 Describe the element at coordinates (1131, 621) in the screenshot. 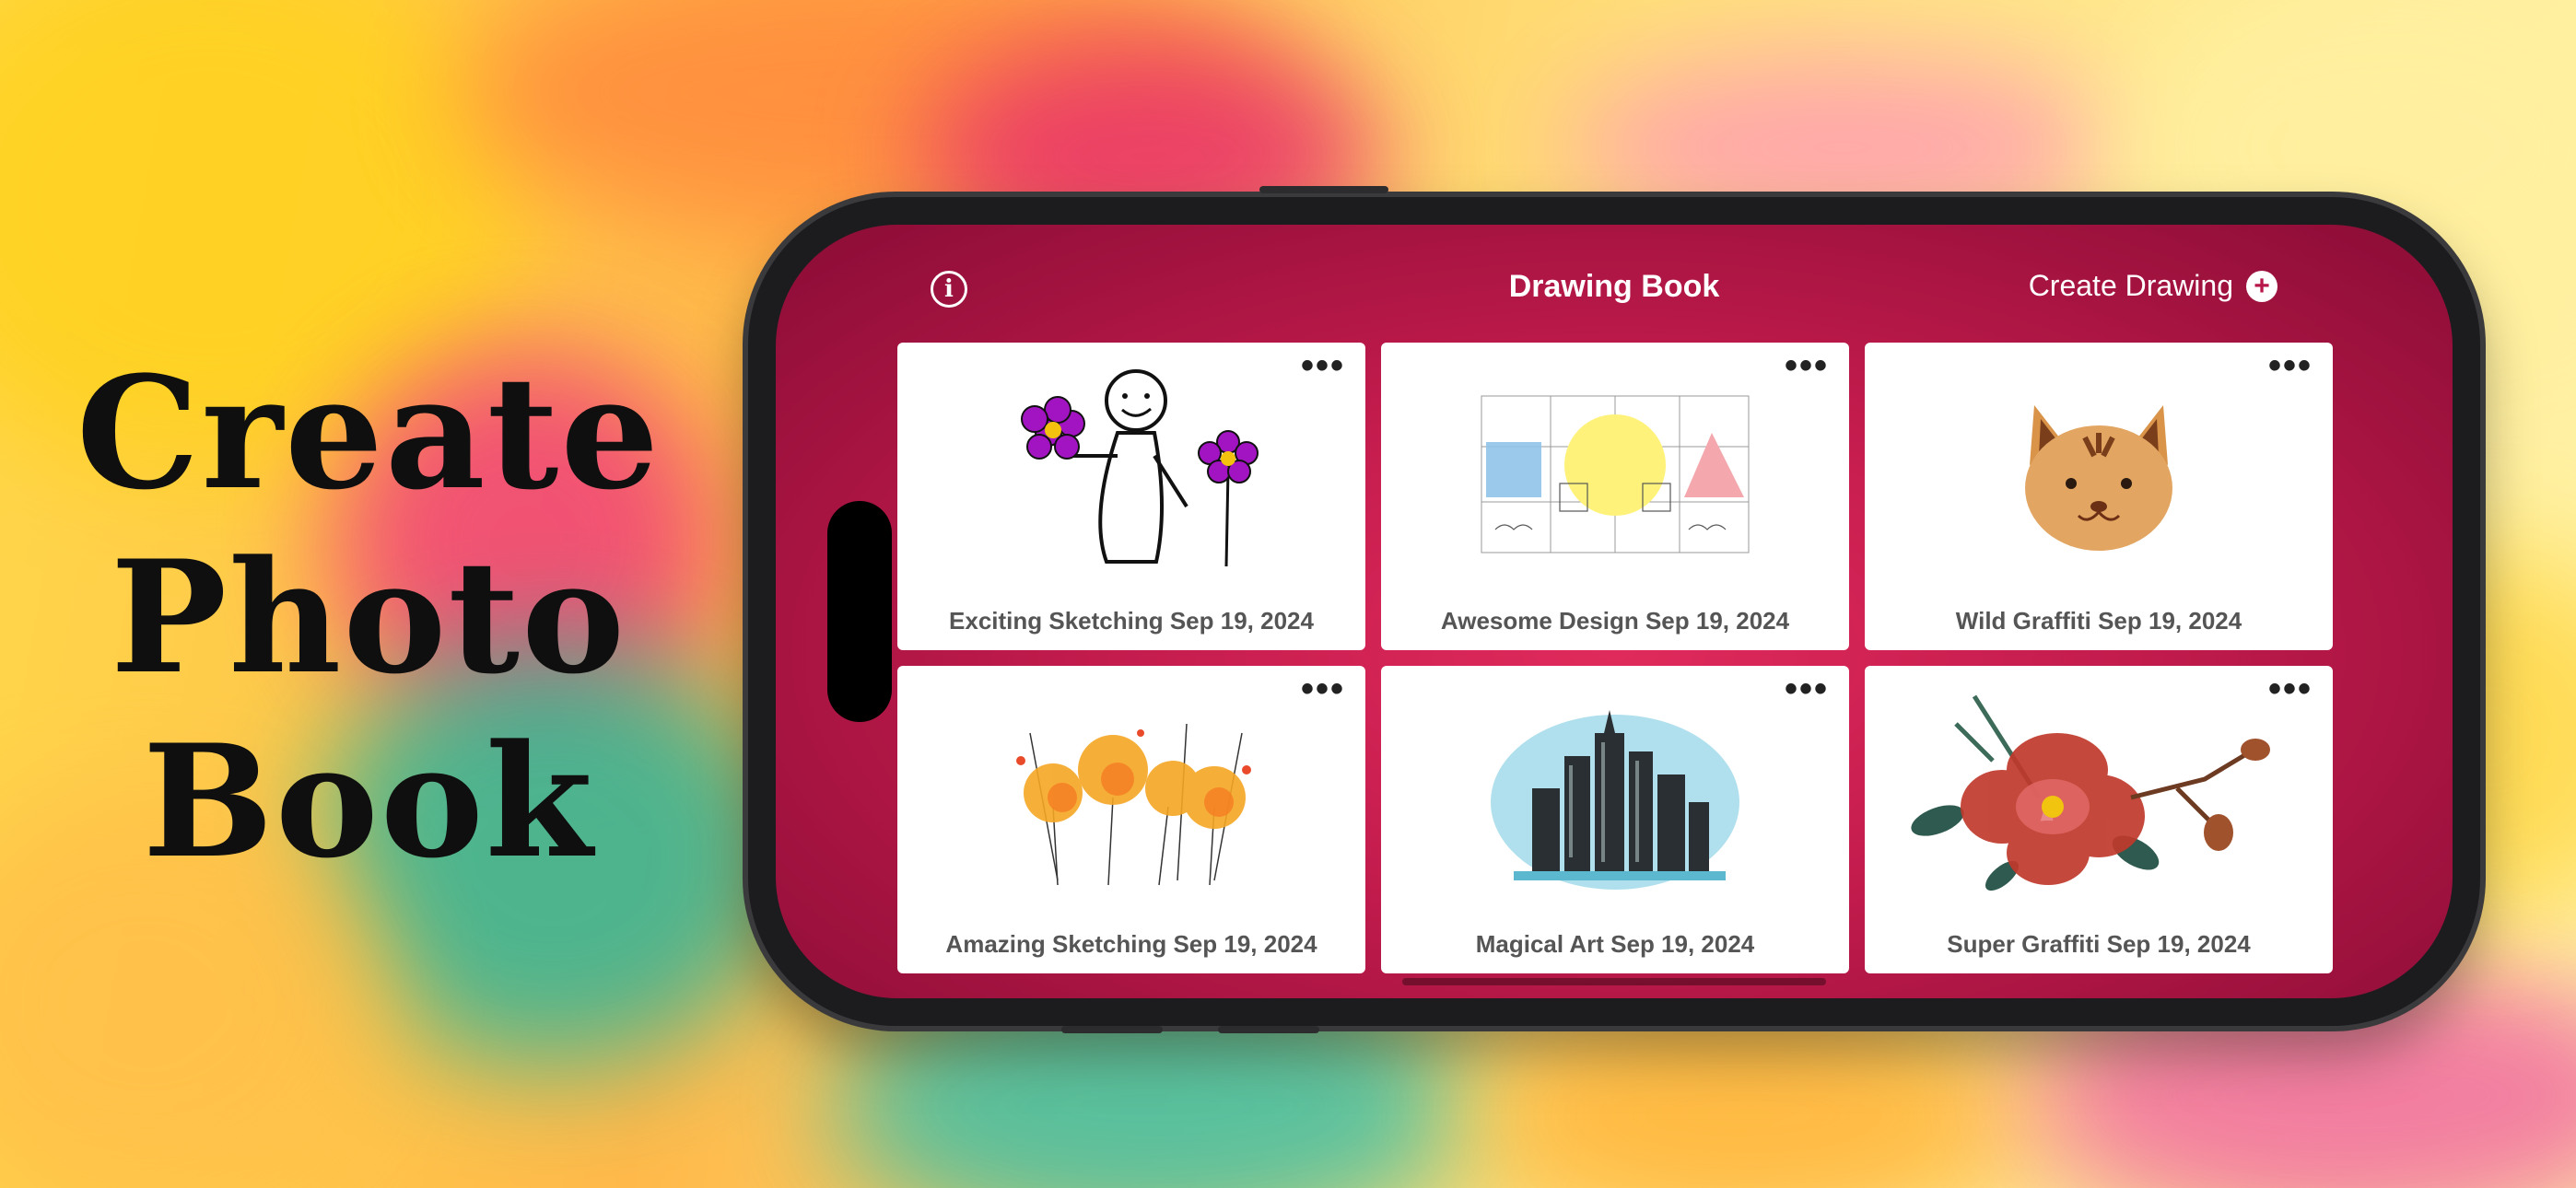

I see `drawing-label: Exciting Sketching Sep 19, 2024` at that location.